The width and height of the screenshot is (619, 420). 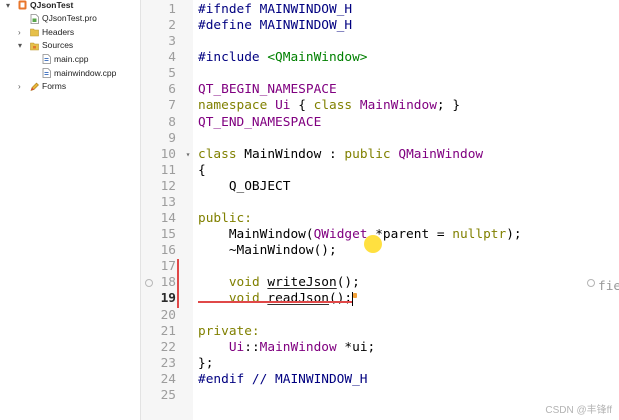 What do you see at coordinates (42, 86) in the screenshot?
I see `tree-item-forms: › Forms` at bounding box center [42, 86].